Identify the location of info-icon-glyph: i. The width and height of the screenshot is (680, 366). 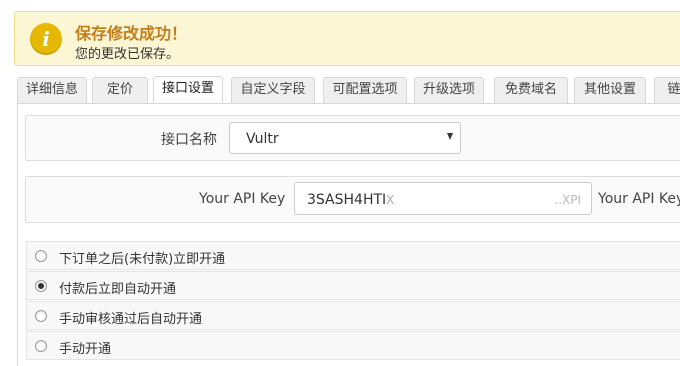
(46, 39).